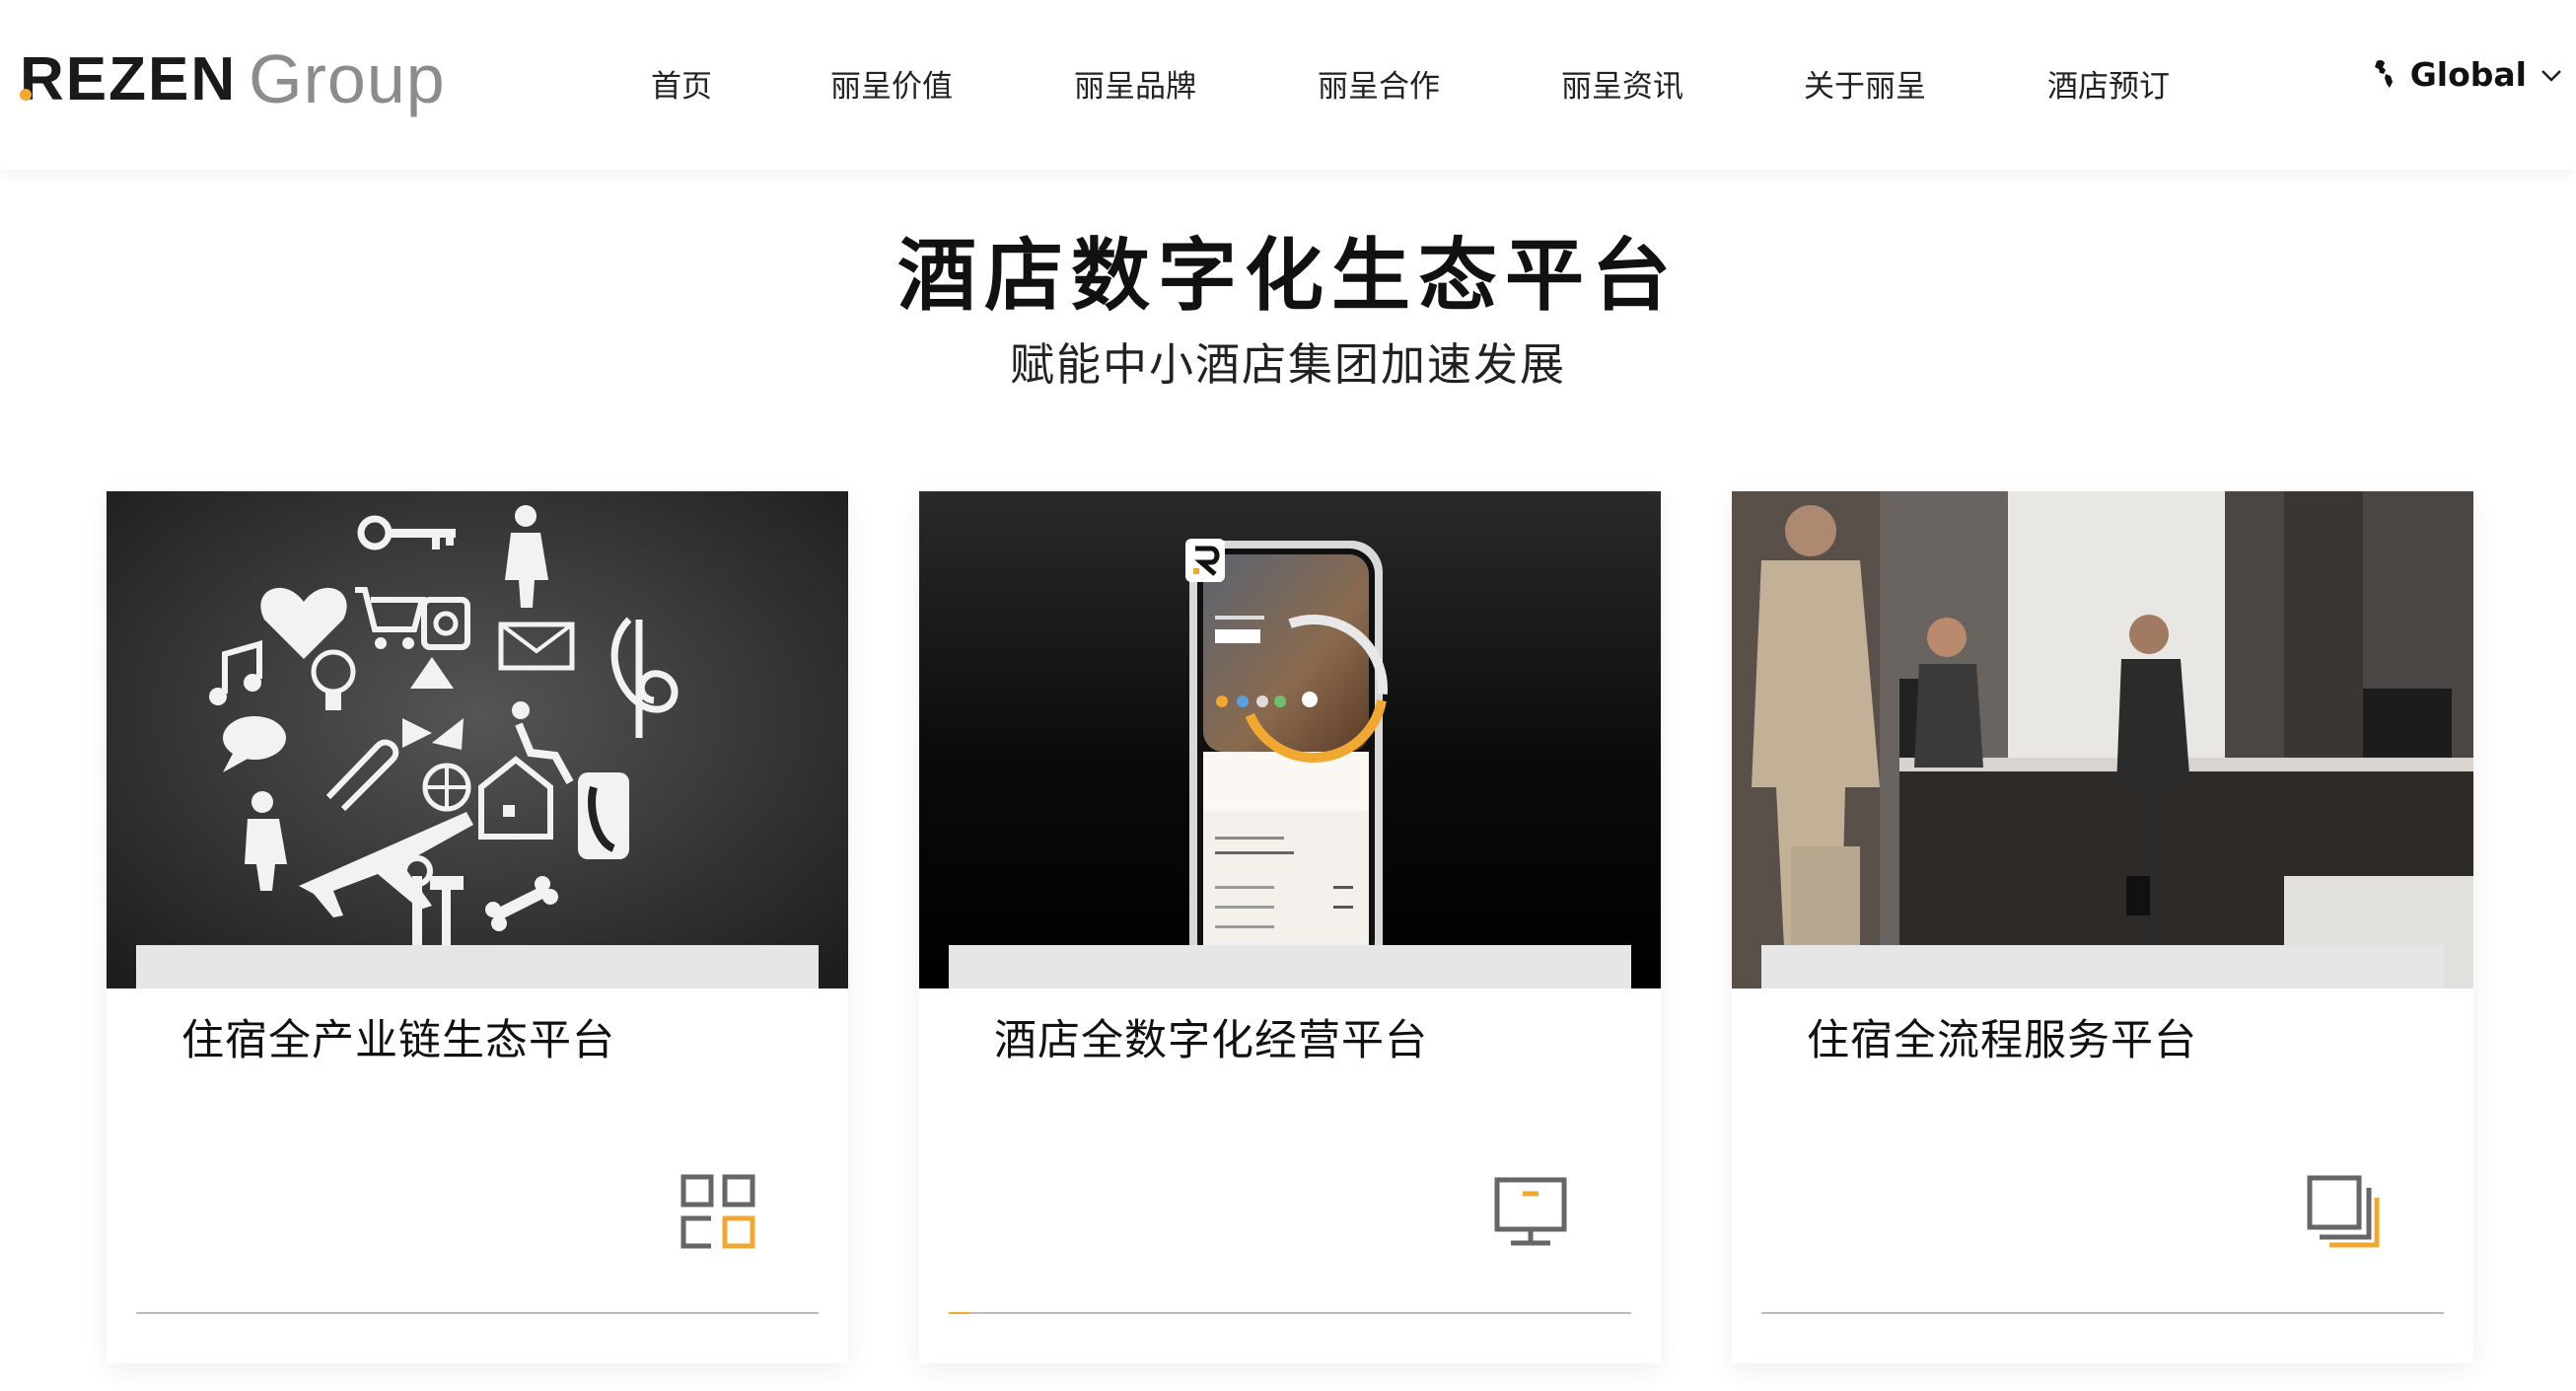 The width and height of the screenshot is (2576, 1391). What do you see at coordinates (398, 1040) in the screenshot?
I see `card-title: 住宿全产业链生态平台` at bounding box center [398, 1040].